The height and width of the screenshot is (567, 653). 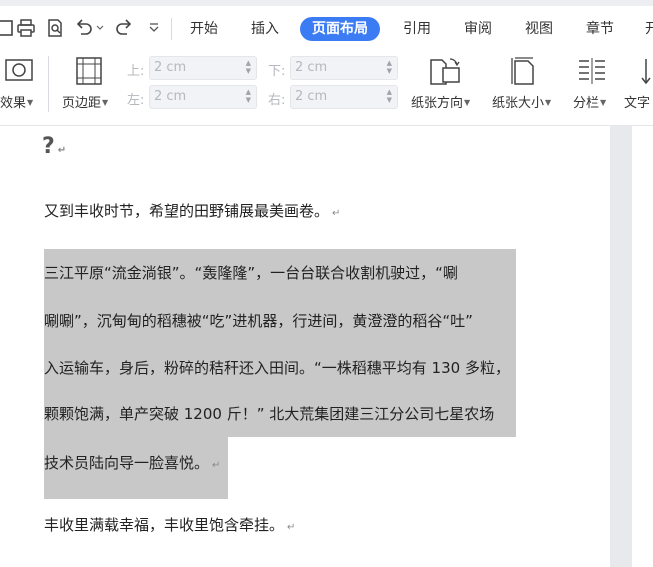 I want to click on undo-dropdown-icon, so click(x=100, y=28).